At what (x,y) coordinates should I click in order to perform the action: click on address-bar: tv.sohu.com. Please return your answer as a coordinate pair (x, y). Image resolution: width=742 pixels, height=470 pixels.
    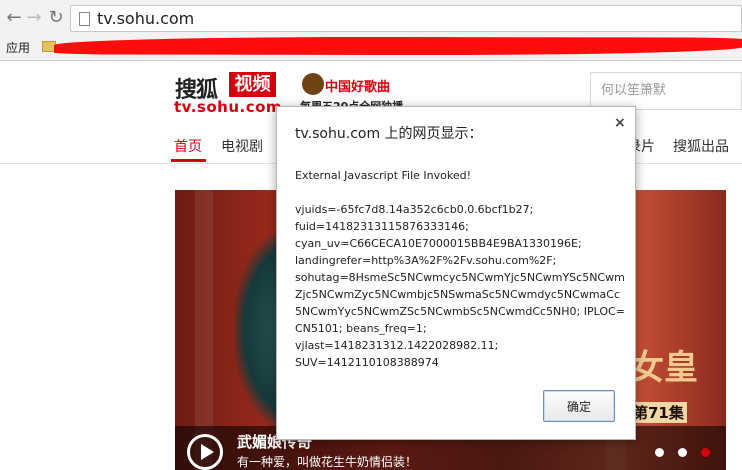
    Looking at the image, I should click on (406, 18).